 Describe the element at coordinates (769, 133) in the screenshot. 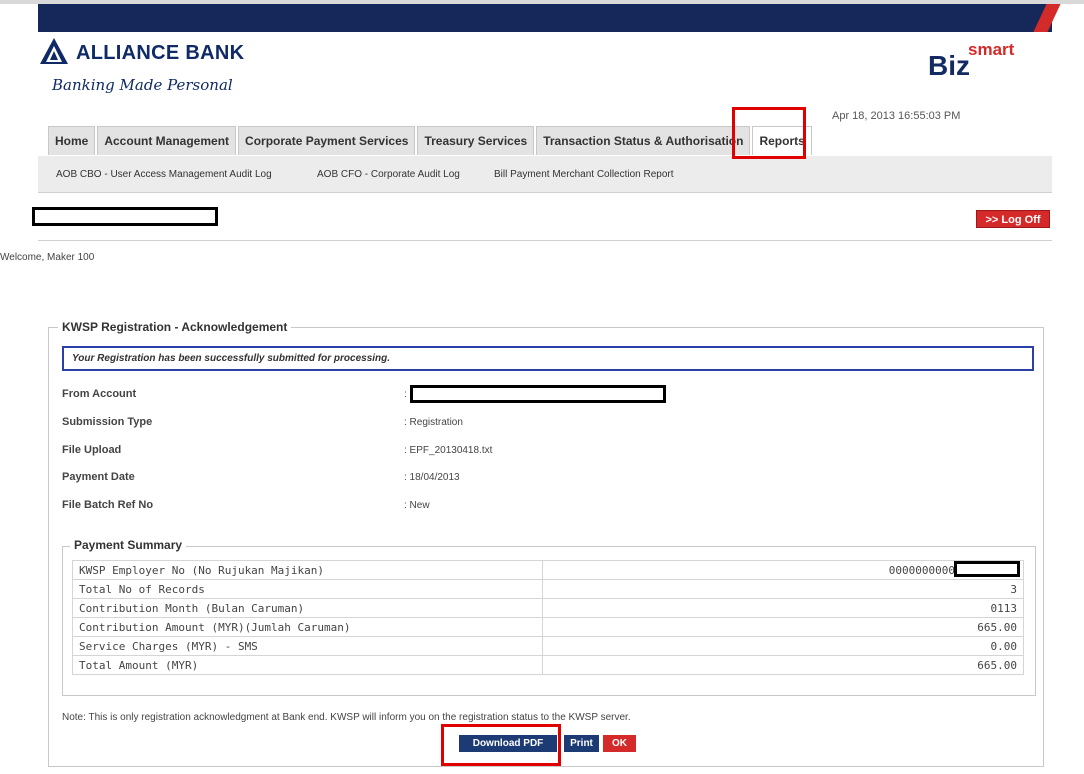

I see `reports-highlight-box` at that location.